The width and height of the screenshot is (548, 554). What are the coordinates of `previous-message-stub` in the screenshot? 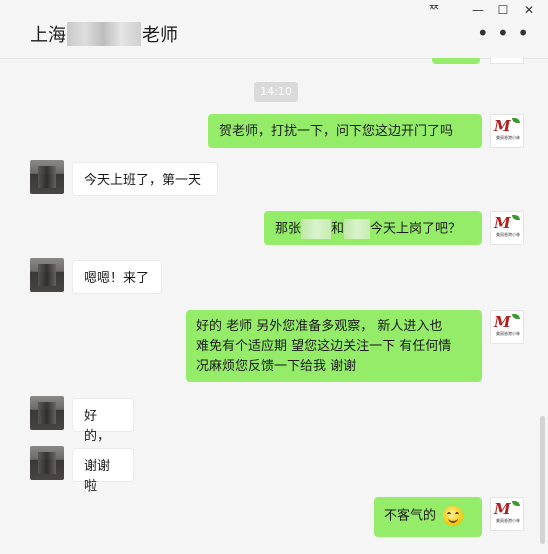 It's located at (456, 61).